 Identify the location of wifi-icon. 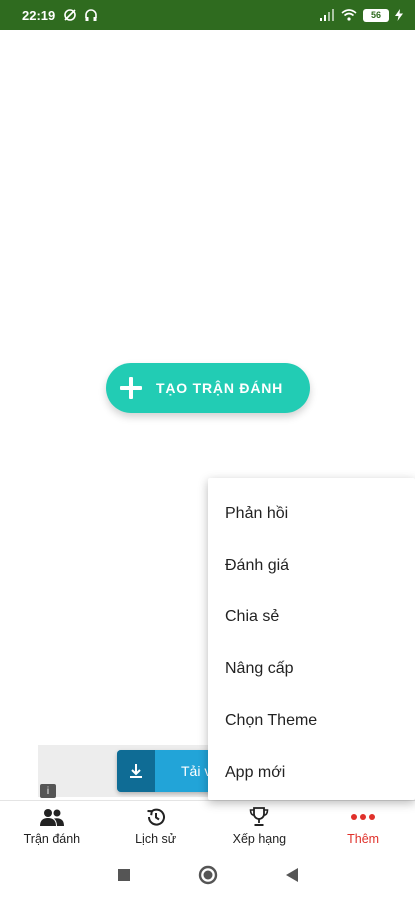
(349, 15).